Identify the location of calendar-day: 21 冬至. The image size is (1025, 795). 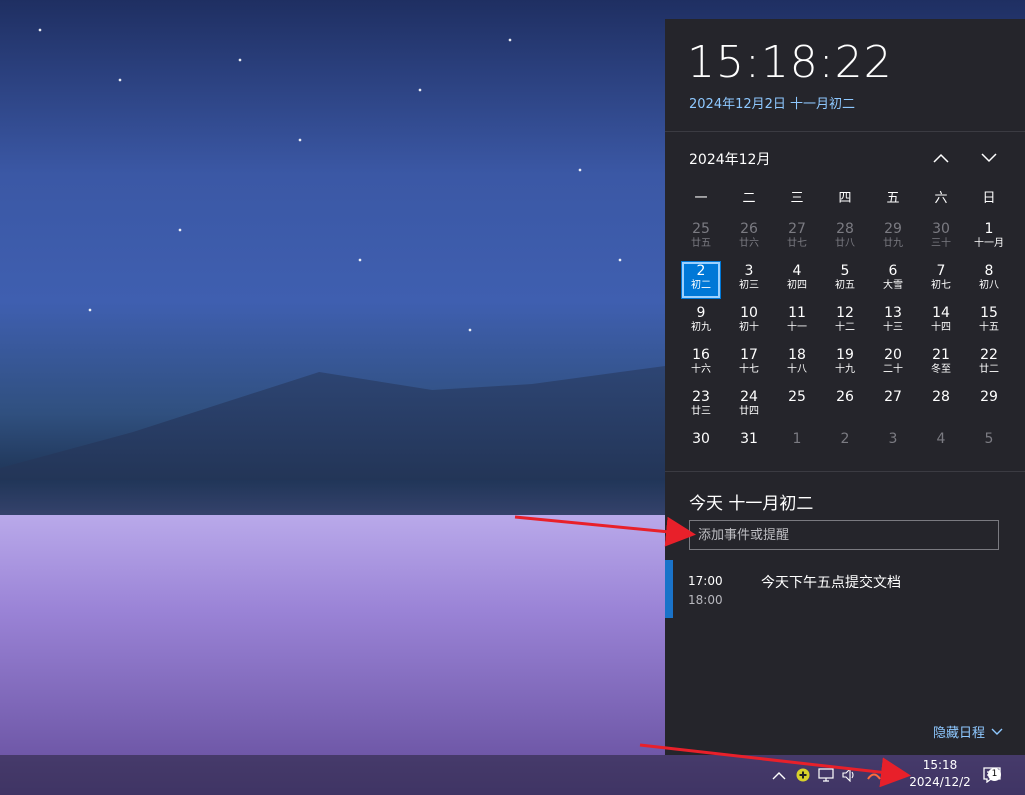
(941, 364).